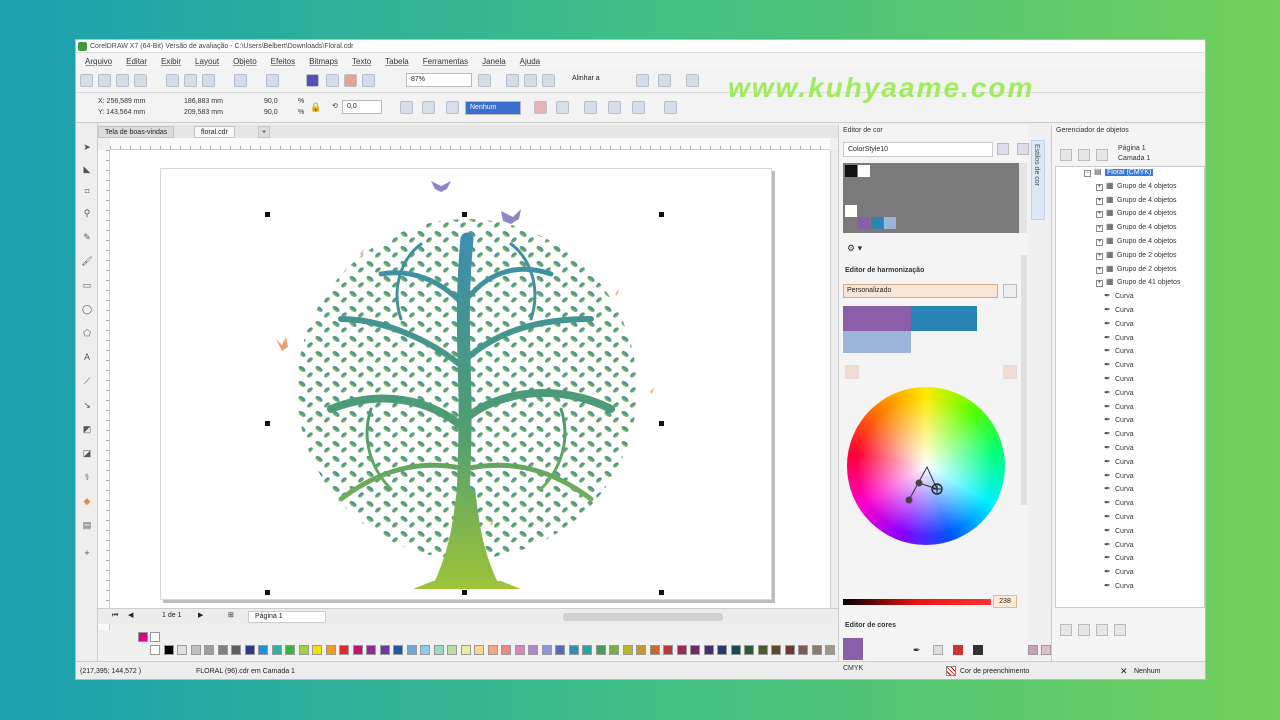  I want to click on redo-icon, so click(272, 80).